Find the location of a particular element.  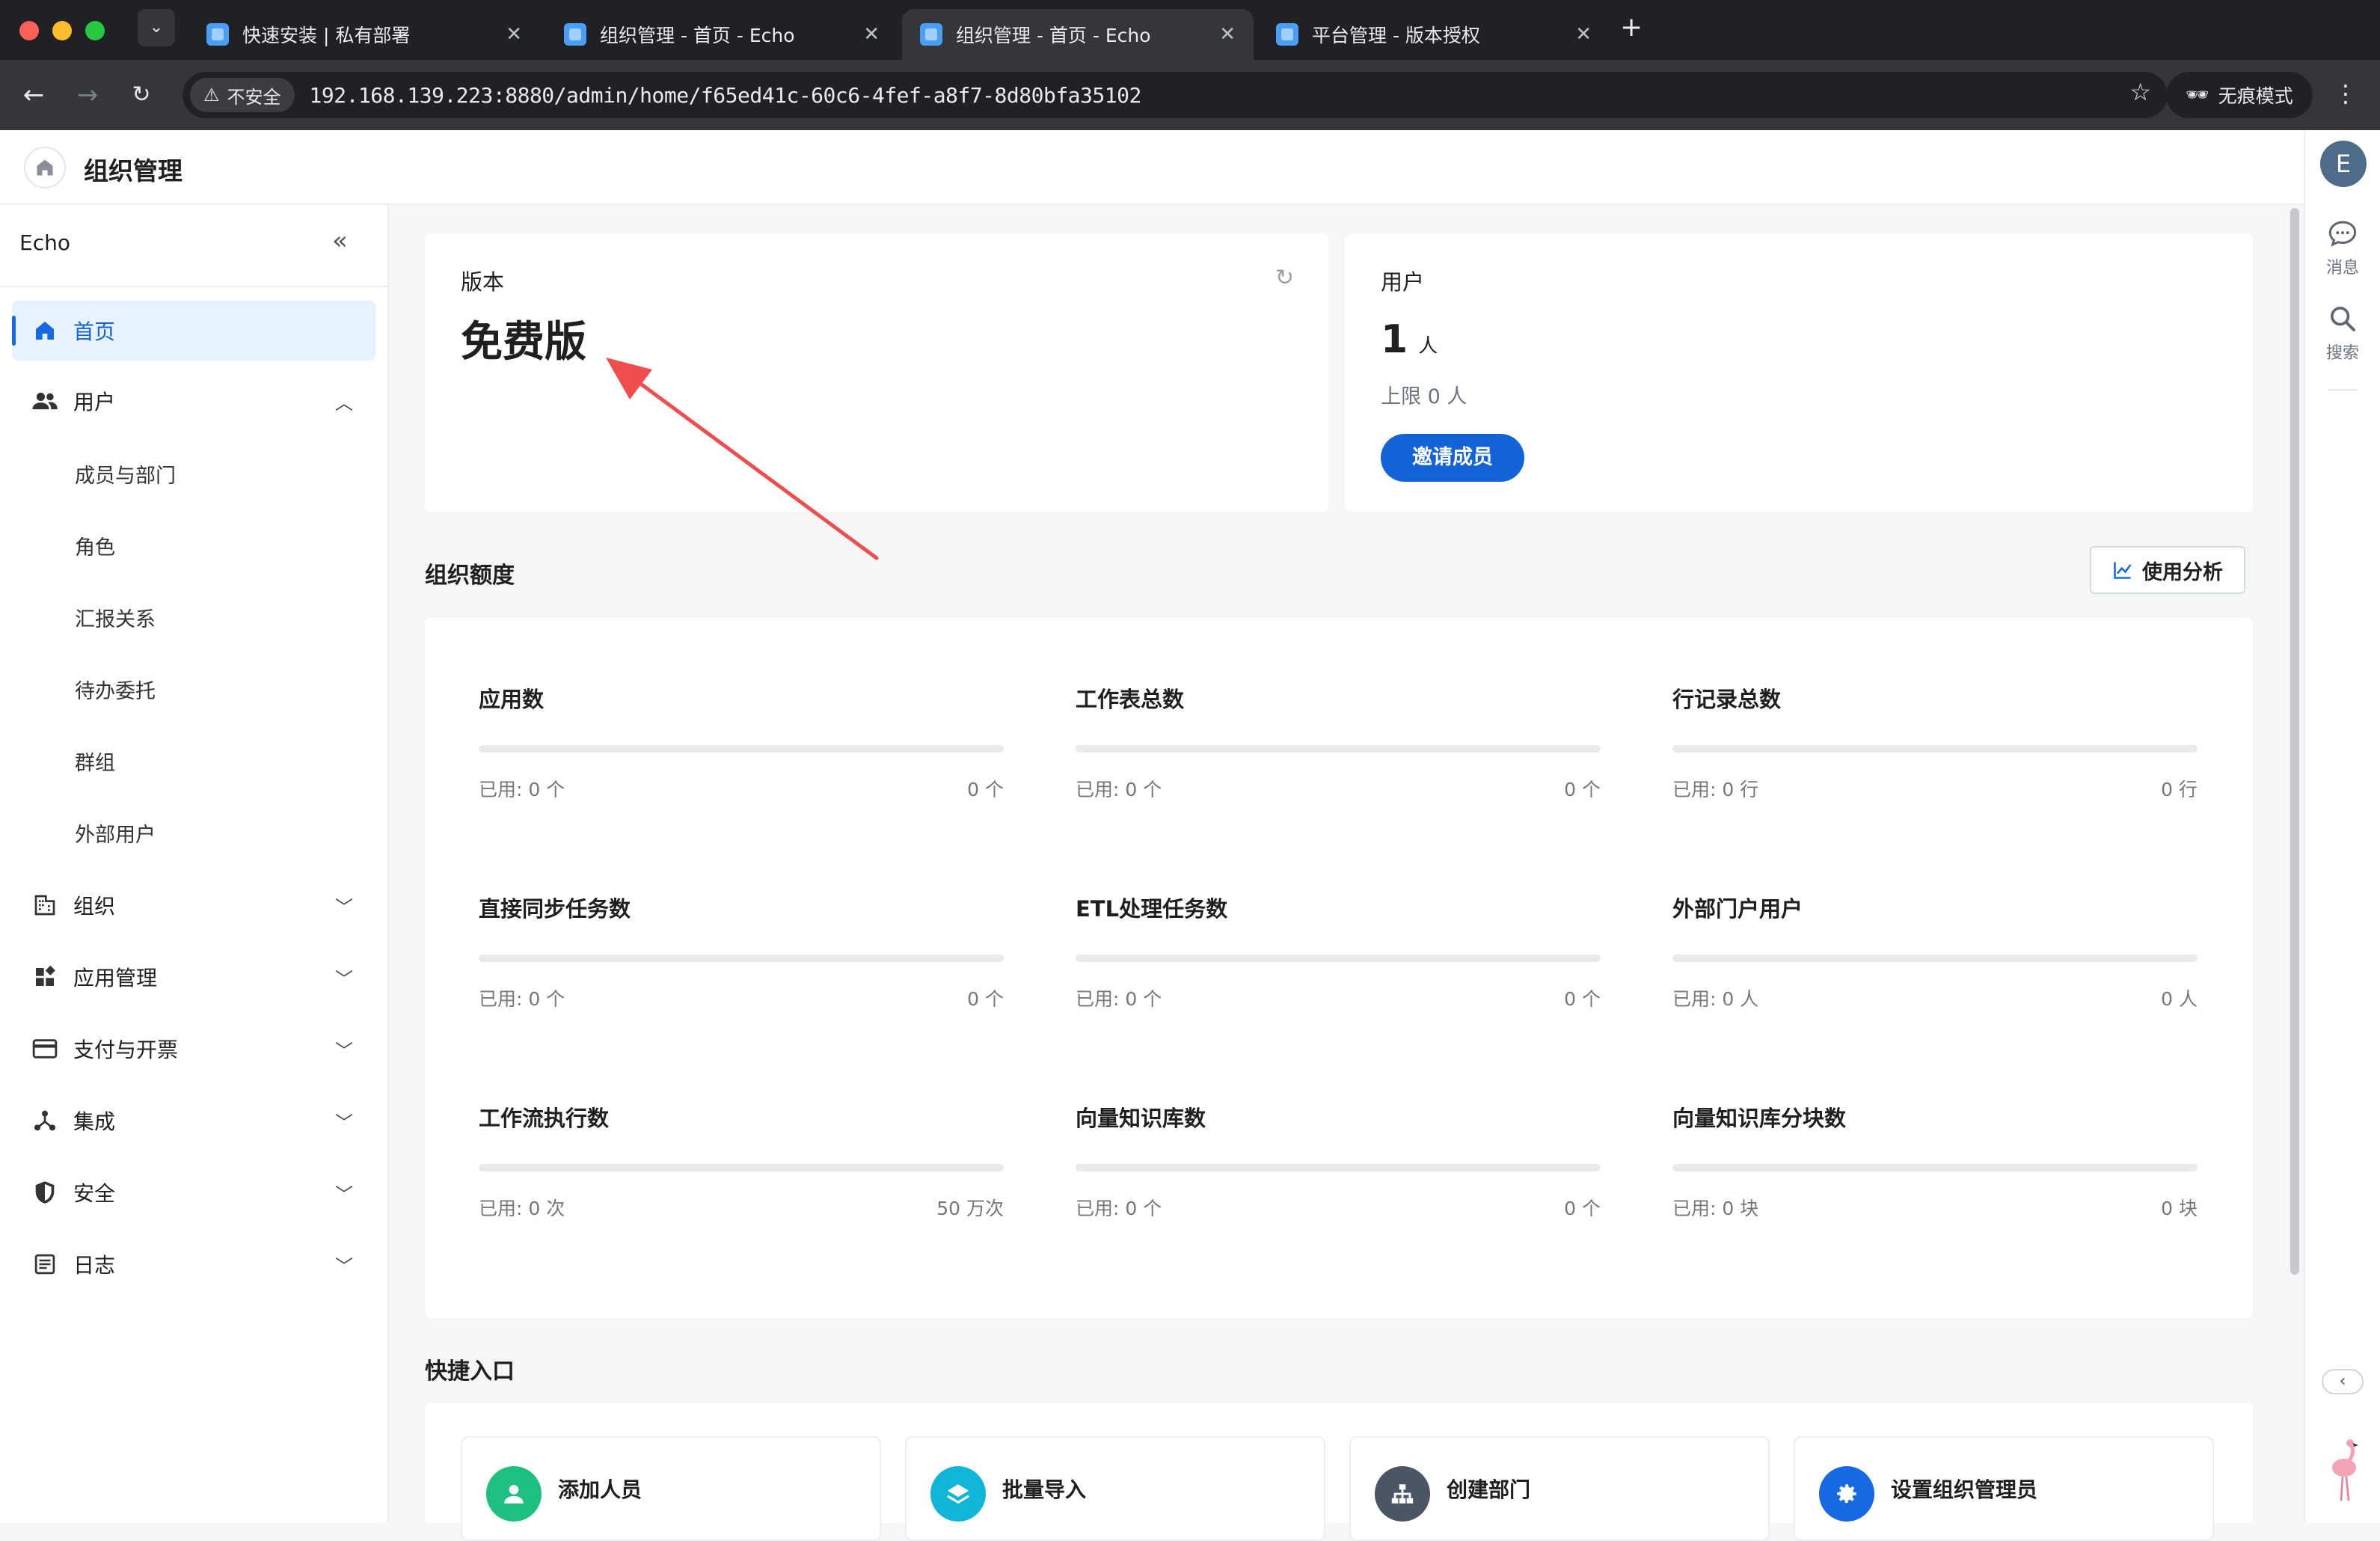

search-button: 搜索 is located at coordinates (2342, 334).